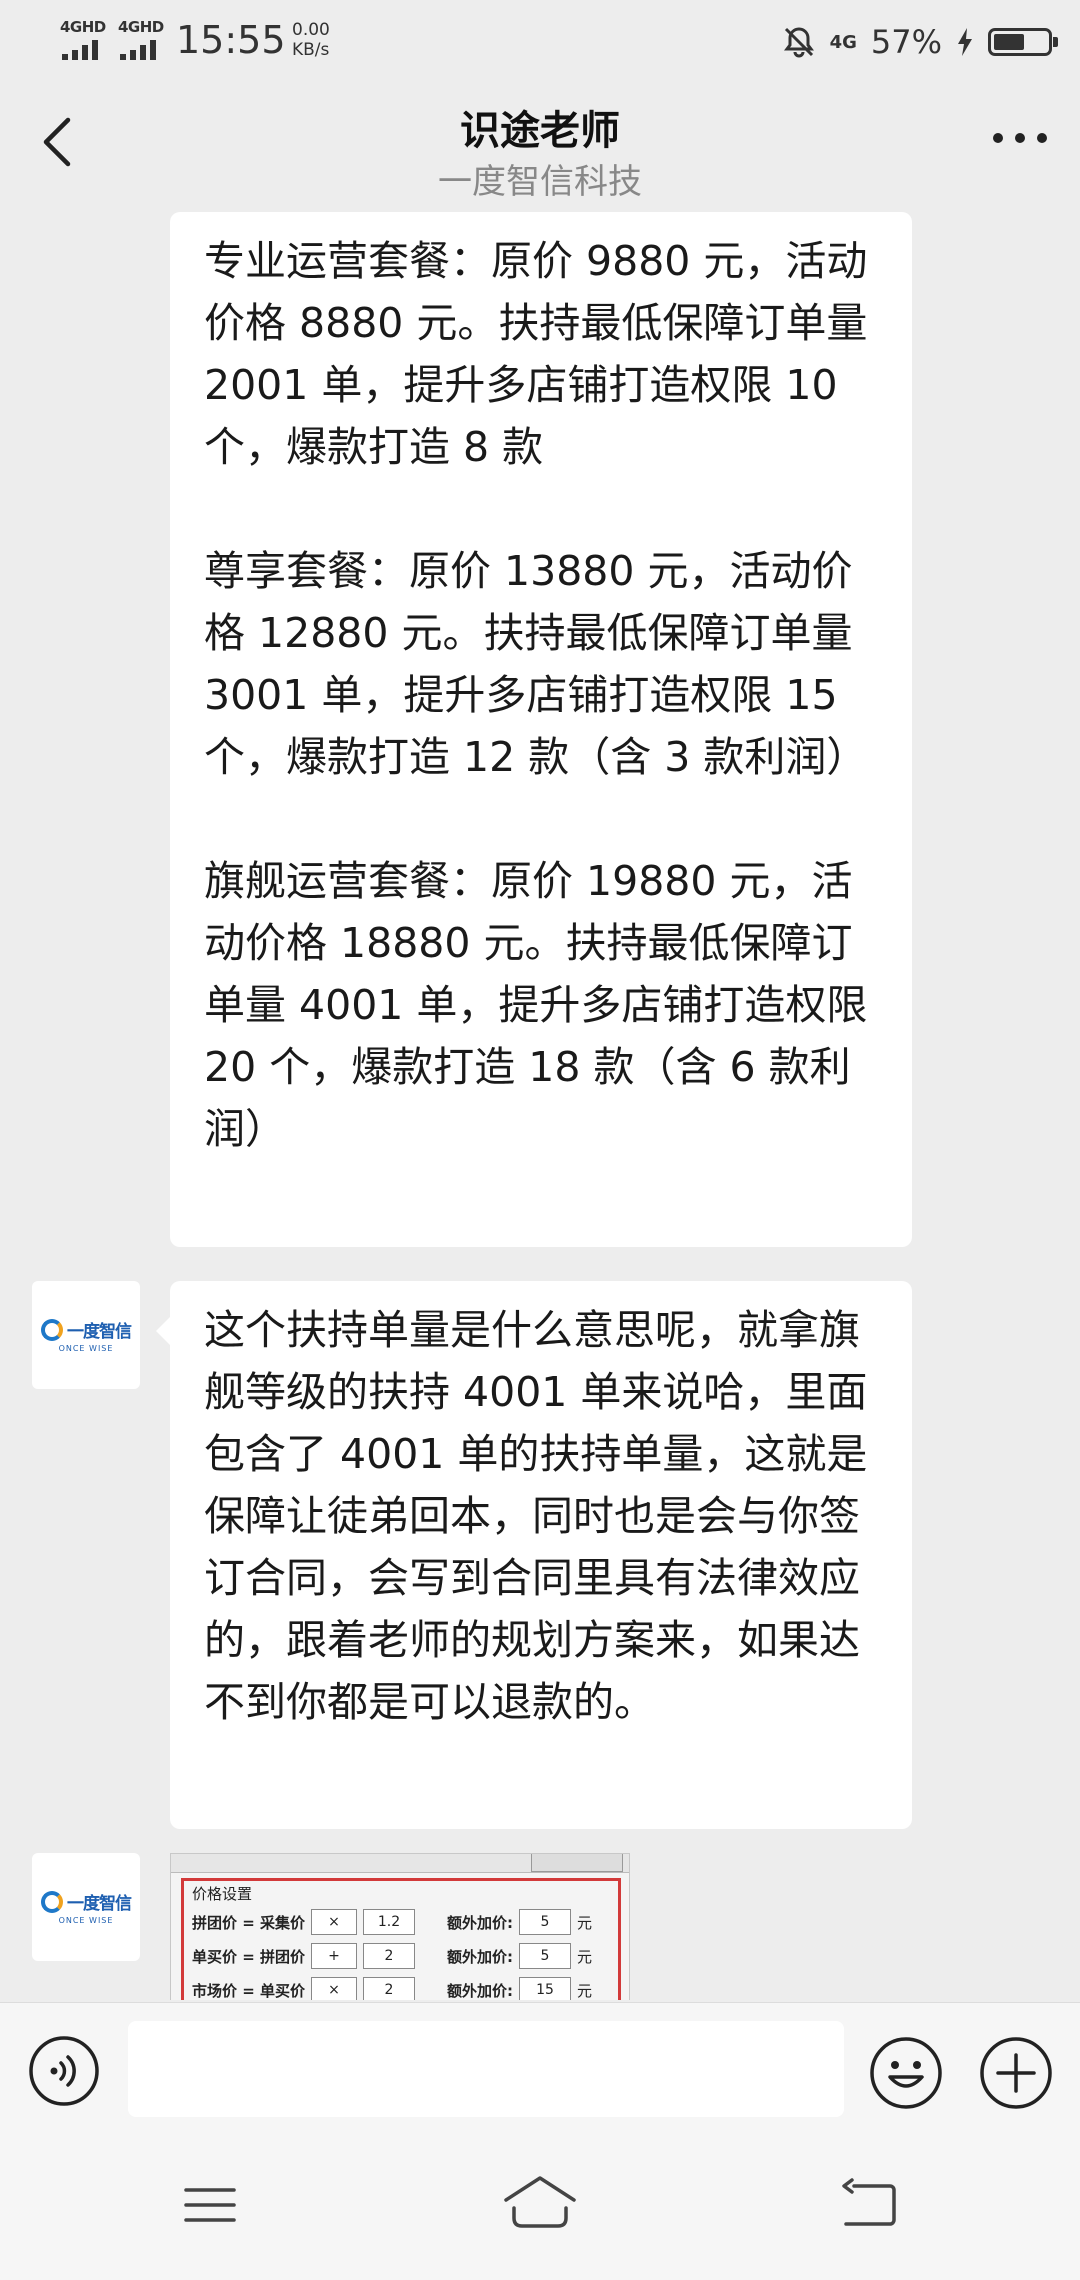 The width and height of the screenshot is (1080, 2280). Describe the element at coordinates (401, 1922) in the screenshot. I see `price-row: 拼团价 = 采集价 × 1.2 额外加价: 5 元` at that location.